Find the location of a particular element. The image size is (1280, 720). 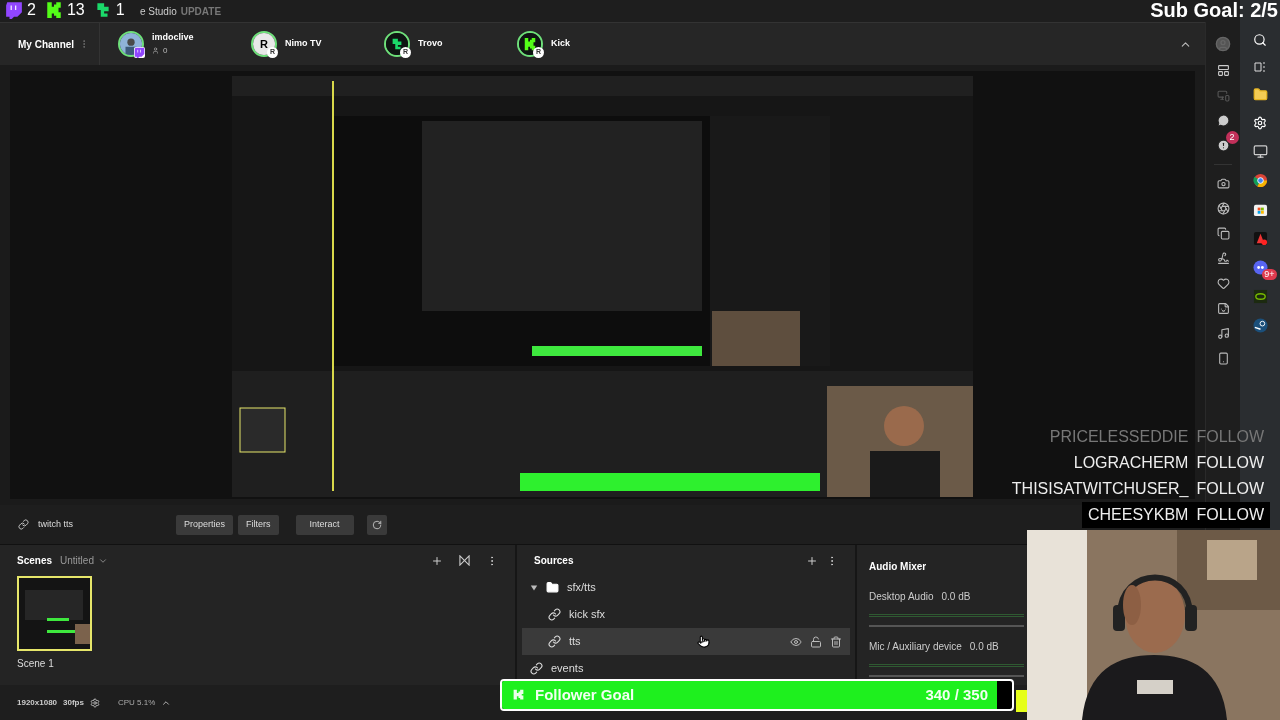

scene-thumbnail is located at coordinates (54, 613).